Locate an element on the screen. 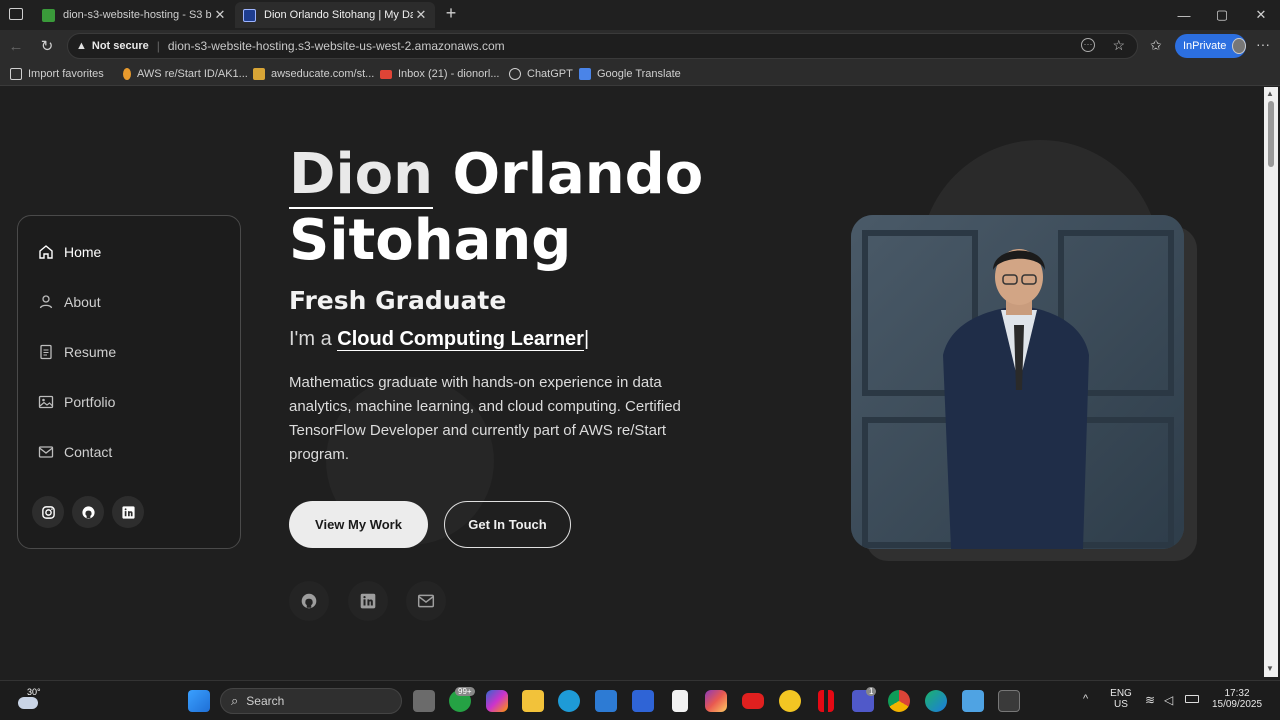 Image resolution: width=1280 pixels, height=720 pixels. store-icon is located at coordinates (606, 701).